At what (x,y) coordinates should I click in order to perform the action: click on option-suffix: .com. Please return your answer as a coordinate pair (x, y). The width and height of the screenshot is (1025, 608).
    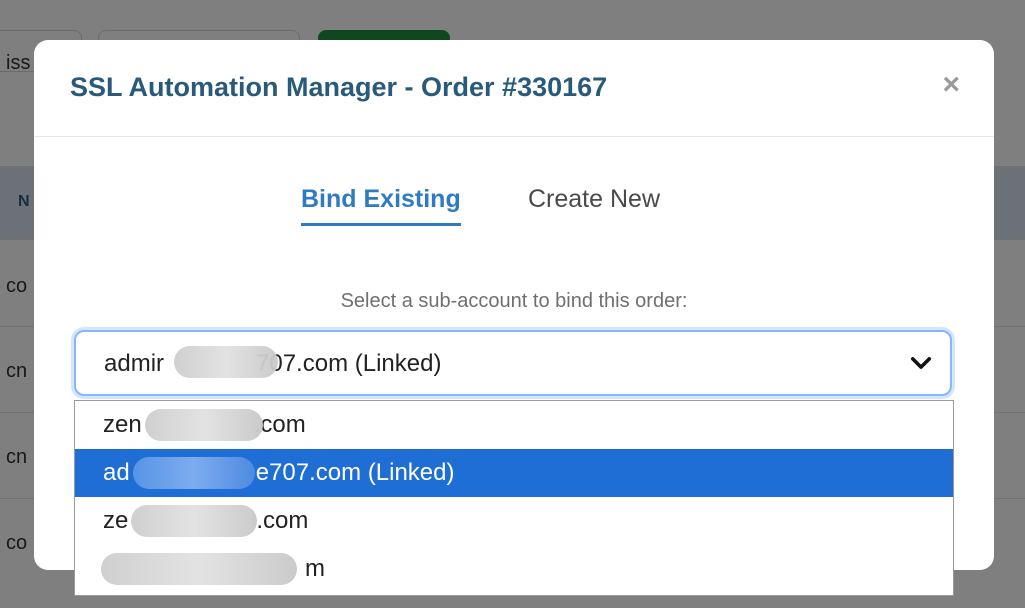
    Looking at the image, I should click on (282, 520).